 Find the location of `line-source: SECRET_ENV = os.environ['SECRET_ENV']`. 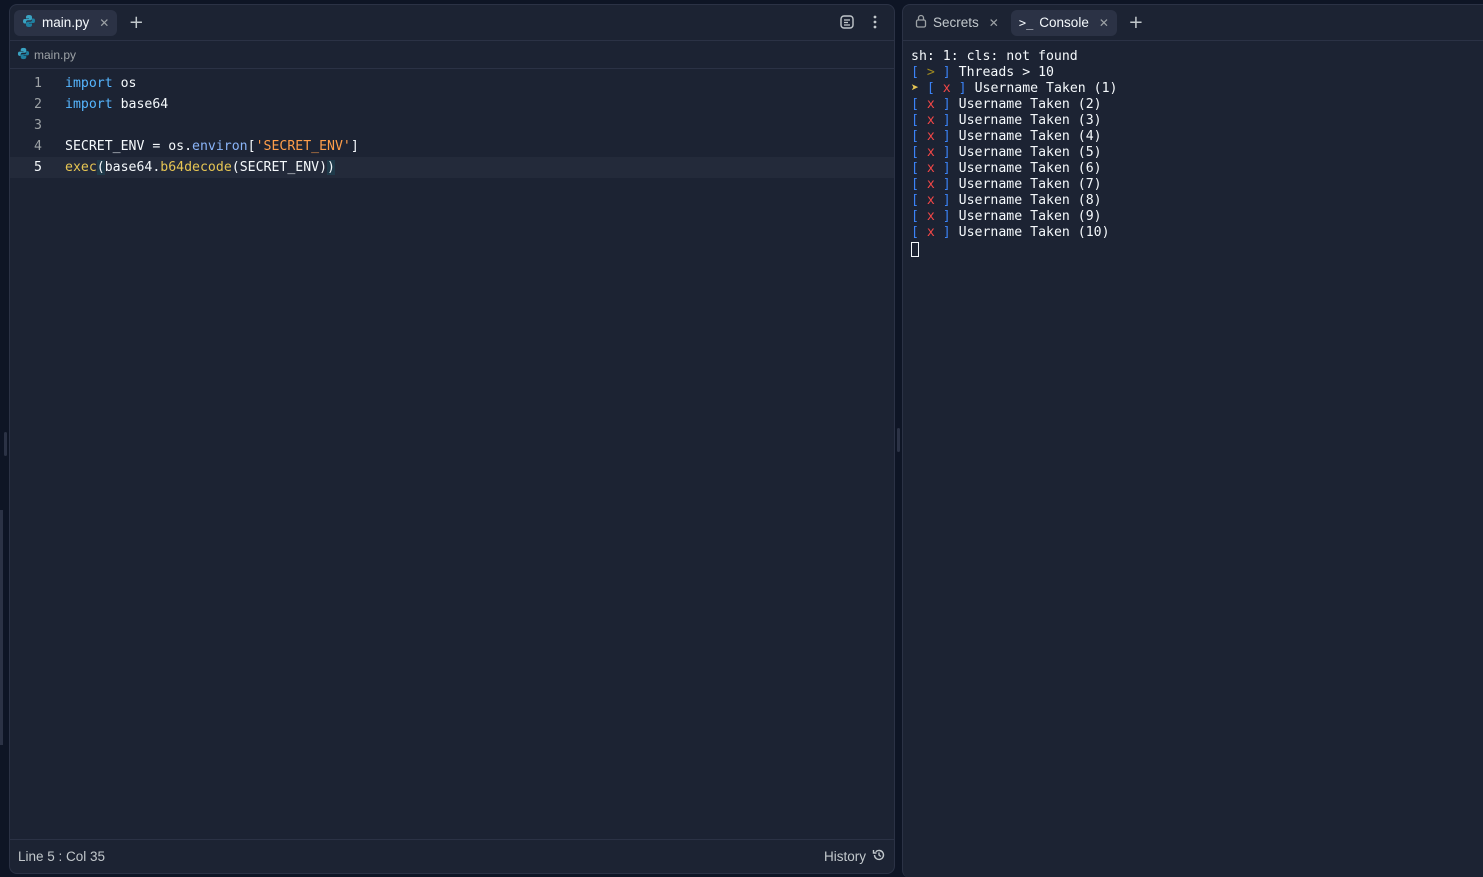

line-source: SECRET_ENV = os.environ['SECRET_ENV'] is located at coordinates (200, 146).